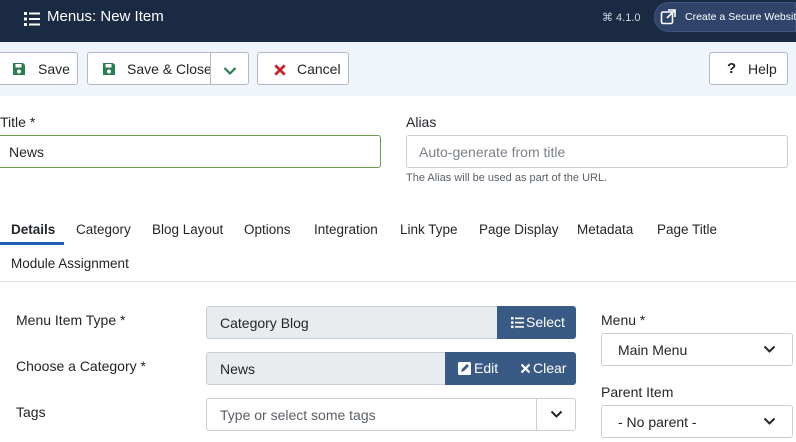 This screenshot has width=796, height=442. I want to click on select-type-button: Select, so click(536, 322).